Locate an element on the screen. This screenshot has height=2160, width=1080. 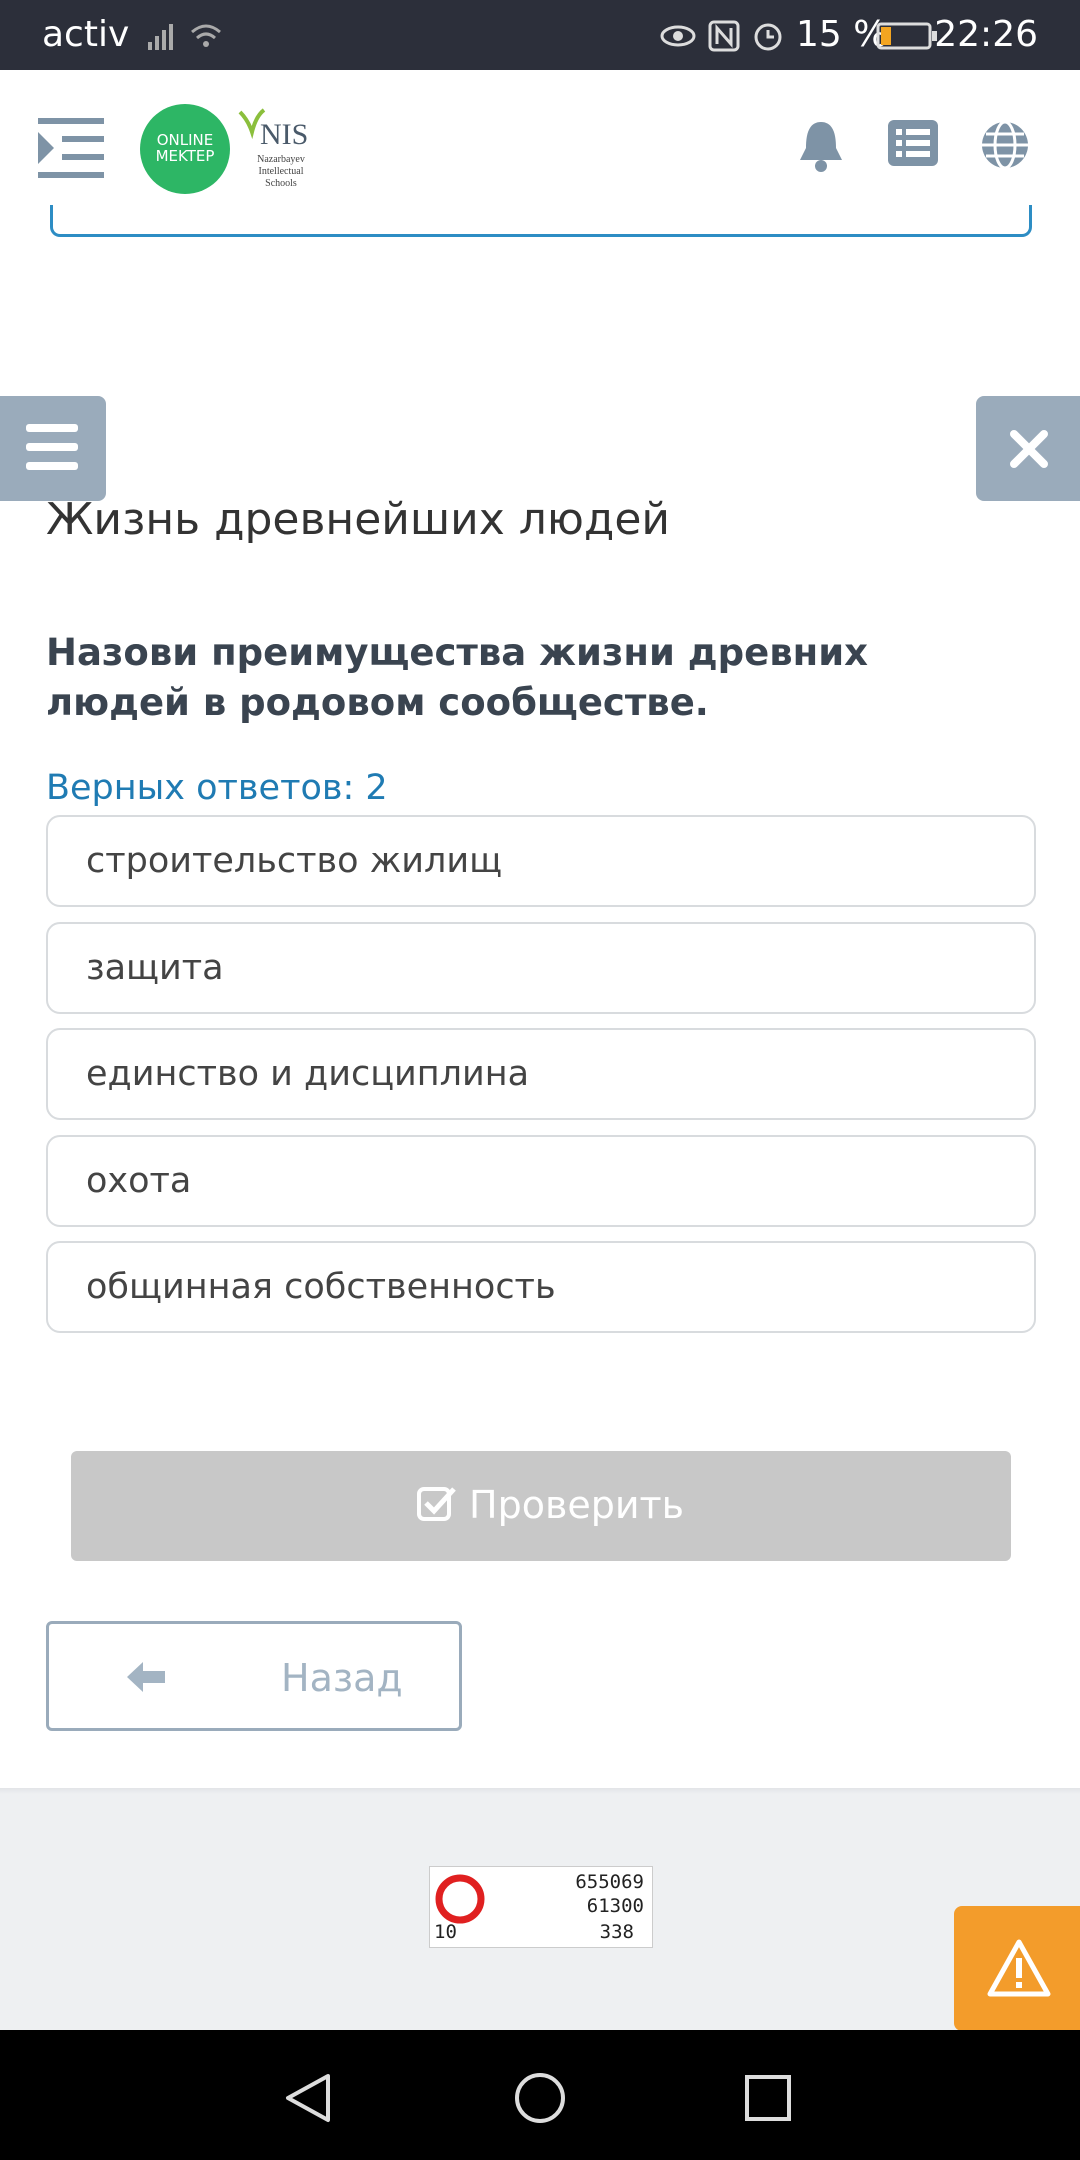
signal-wifi-icons is located at coordinates (184, 37).